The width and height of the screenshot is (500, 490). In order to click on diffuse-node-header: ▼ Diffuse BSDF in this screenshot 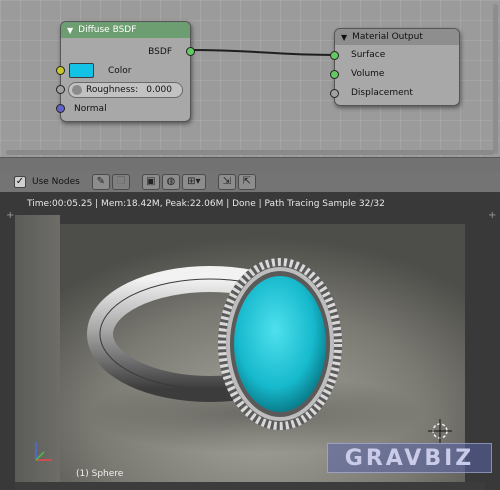, I will do `click(125, 30)`.